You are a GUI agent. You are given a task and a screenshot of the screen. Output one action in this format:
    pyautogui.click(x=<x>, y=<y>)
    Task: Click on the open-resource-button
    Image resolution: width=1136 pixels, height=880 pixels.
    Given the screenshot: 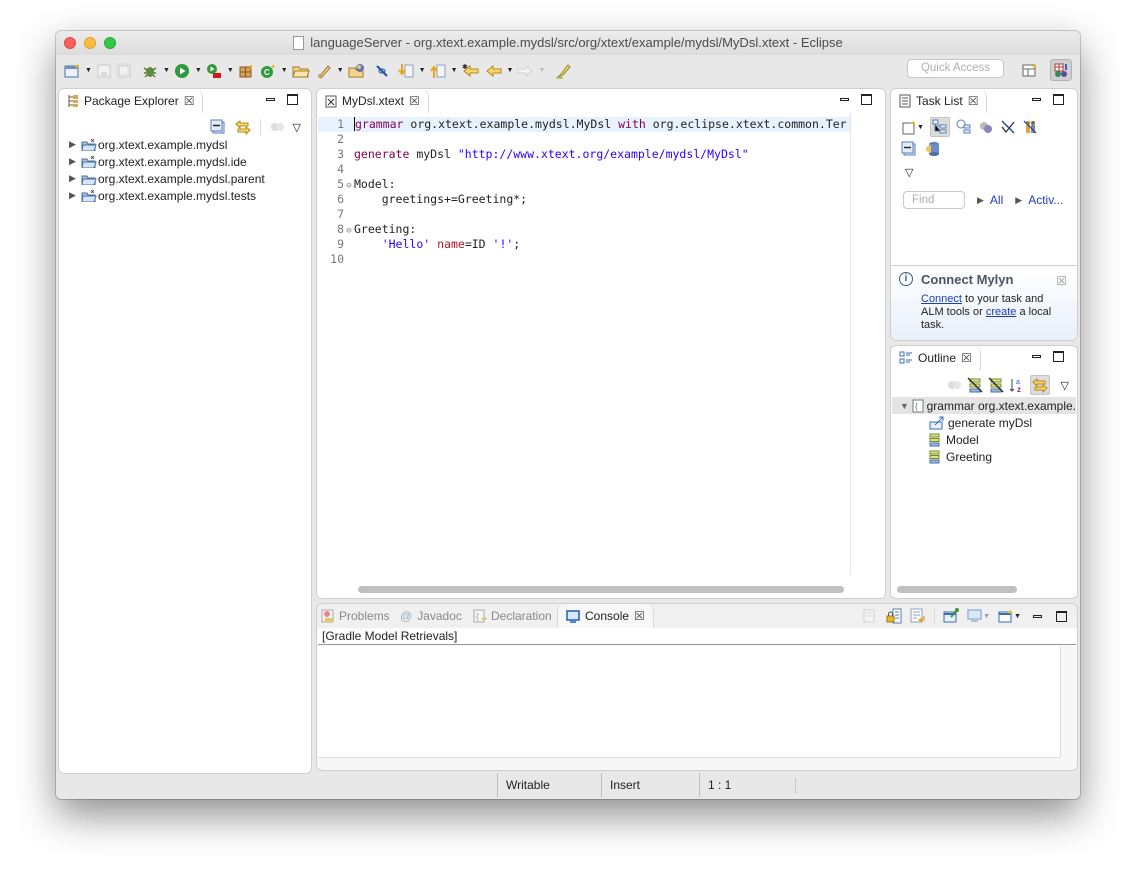 What is the action you would take?
    pyautogui.click(x=324, y=71)
    